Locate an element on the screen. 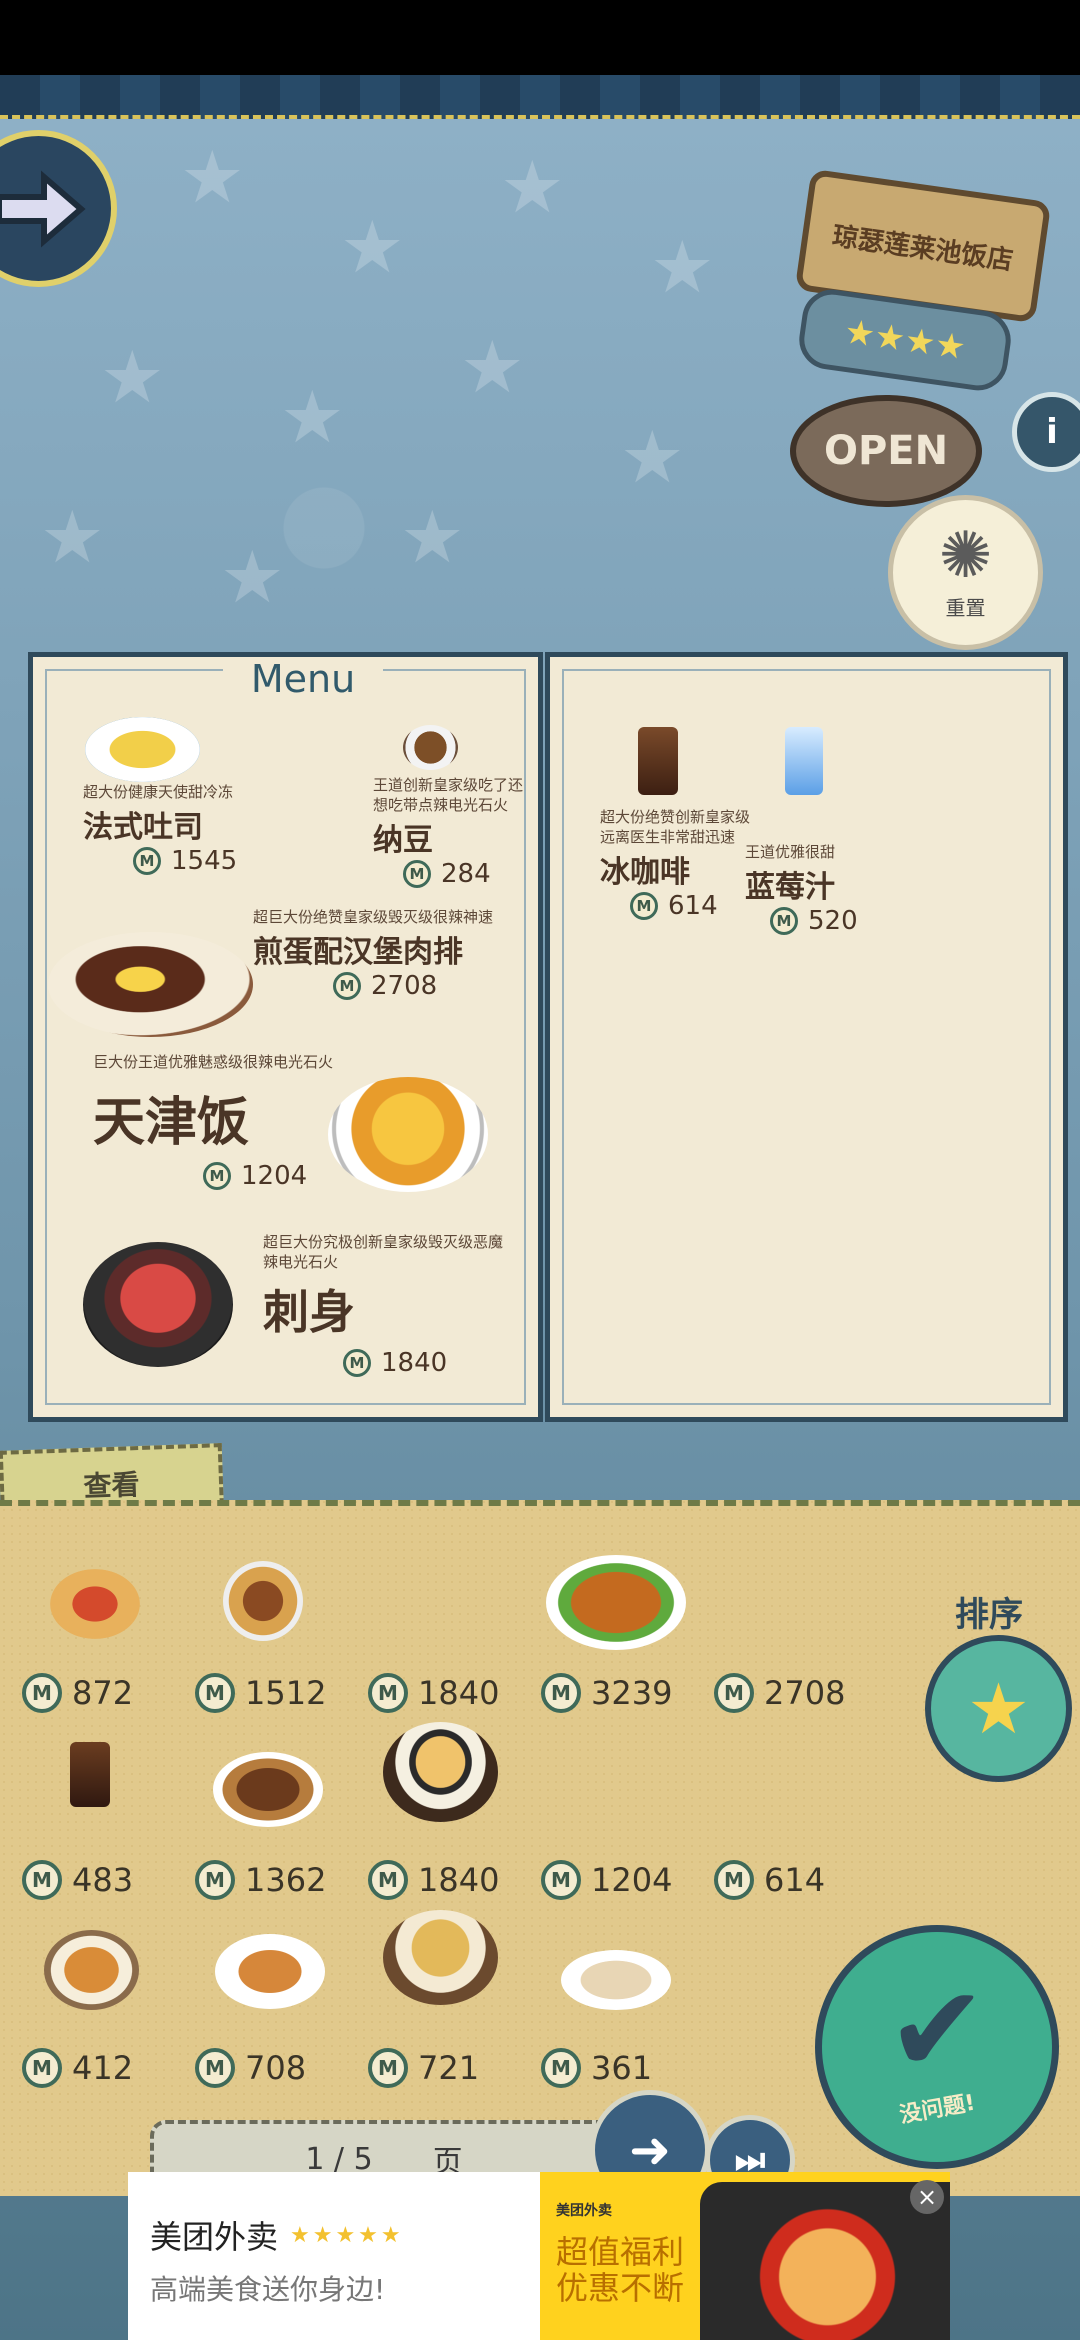 This screenshot has width=1080, height=2340. tray-item: M 614 is located at coordinates (799, 1832).